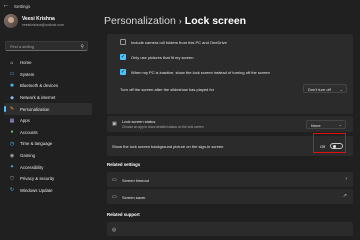 This screenshot has height=240, width=360. I want to click on breadcrumb-parent: Personalization, so click(140, 21).